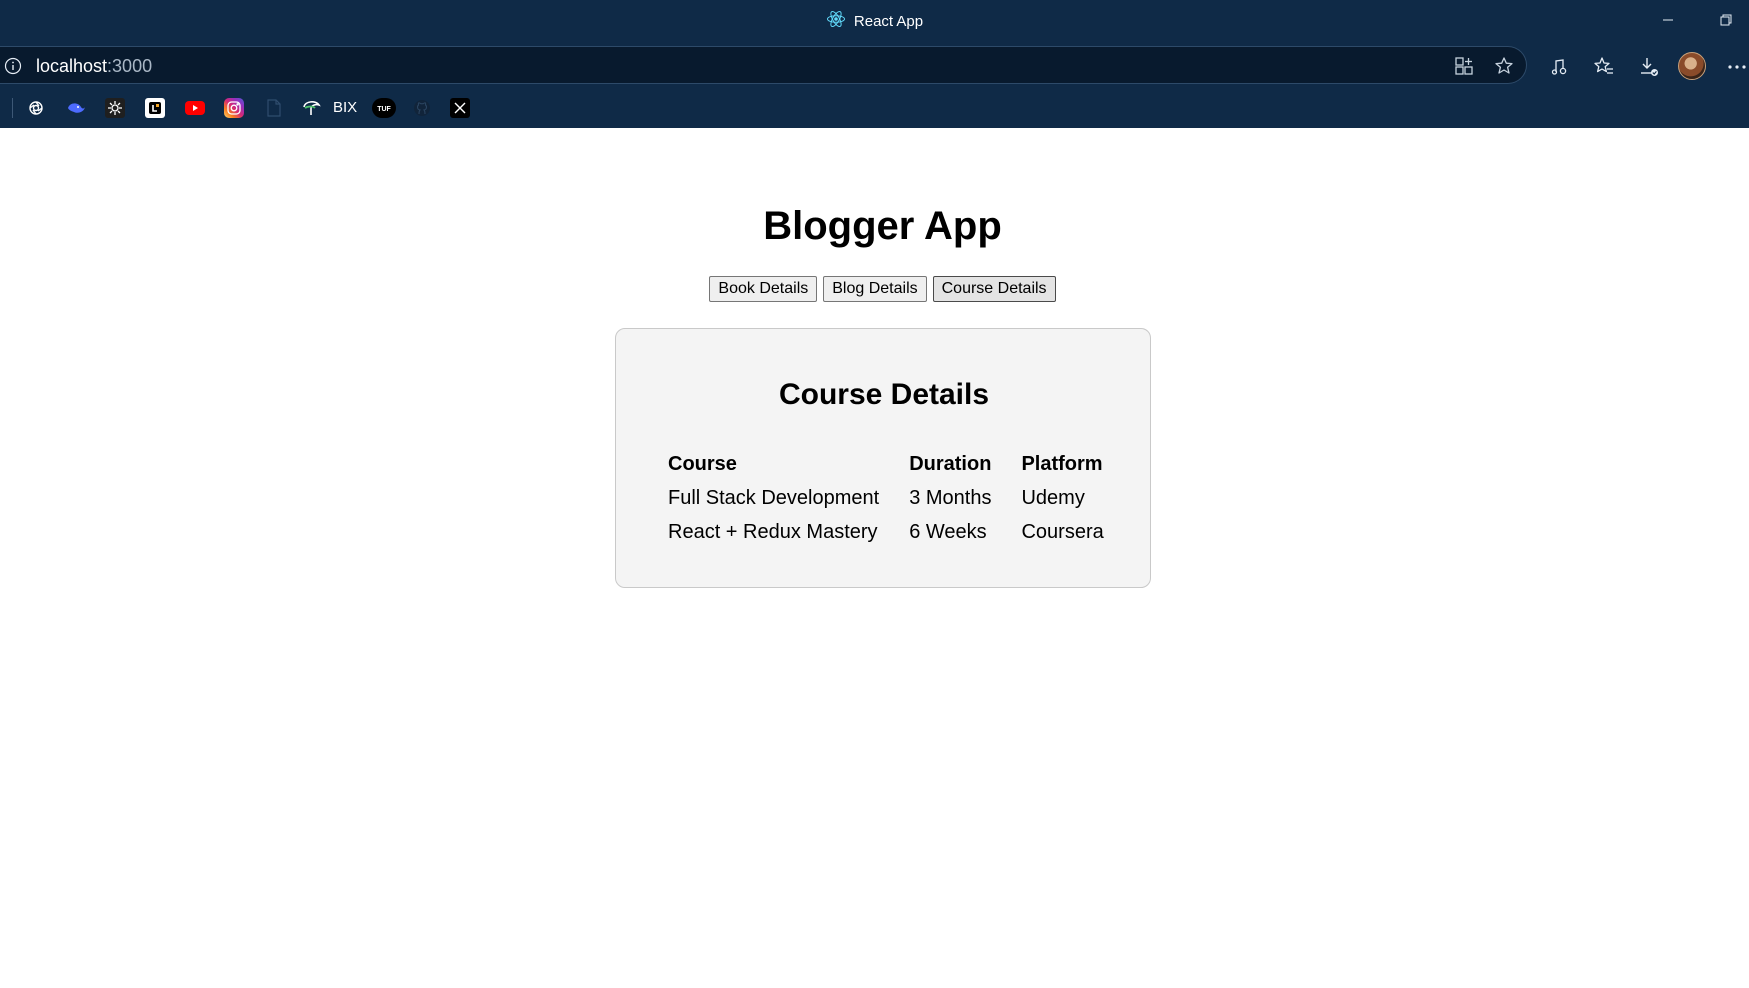 This screenshot has height=988, width=1749. Describe the element at coordinates (1464, 66) in the screenshot. I see `app-available-icon` at that location.